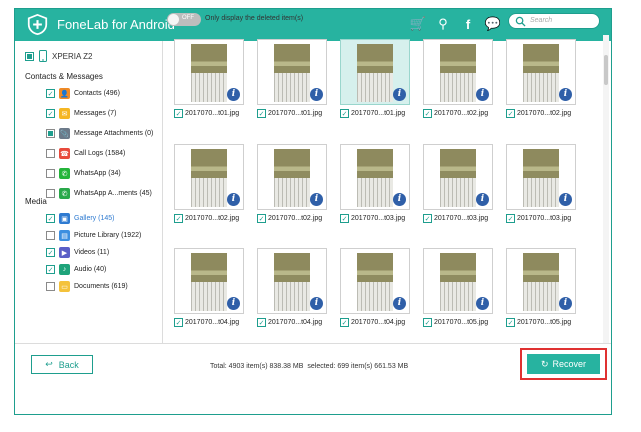  Describe the element at coordinates (81, 113) in the screenshot. I see `sidebar-item: ✓ ✉ Messages (7)` at that location.